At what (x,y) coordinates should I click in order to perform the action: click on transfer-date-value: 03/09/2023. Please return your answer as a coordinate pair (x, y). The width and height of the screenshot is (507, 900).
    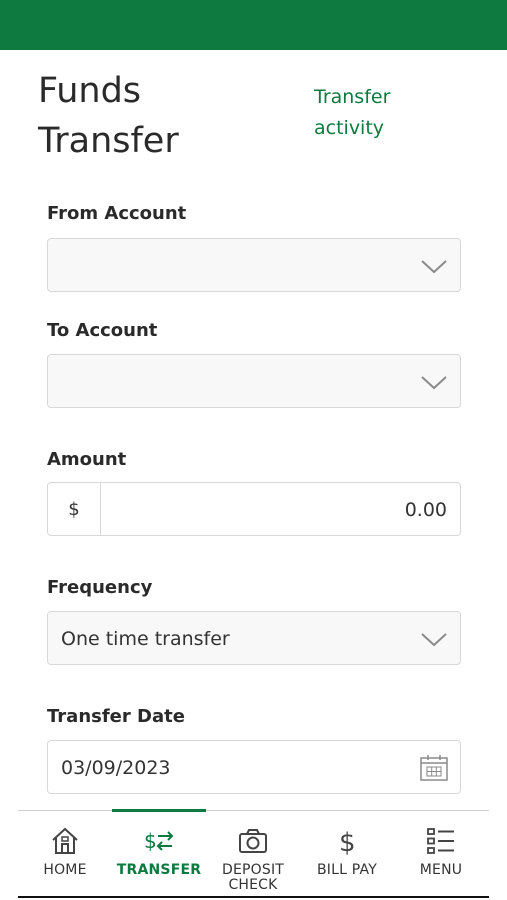
    Looking at the image, I should click on (116, 768).